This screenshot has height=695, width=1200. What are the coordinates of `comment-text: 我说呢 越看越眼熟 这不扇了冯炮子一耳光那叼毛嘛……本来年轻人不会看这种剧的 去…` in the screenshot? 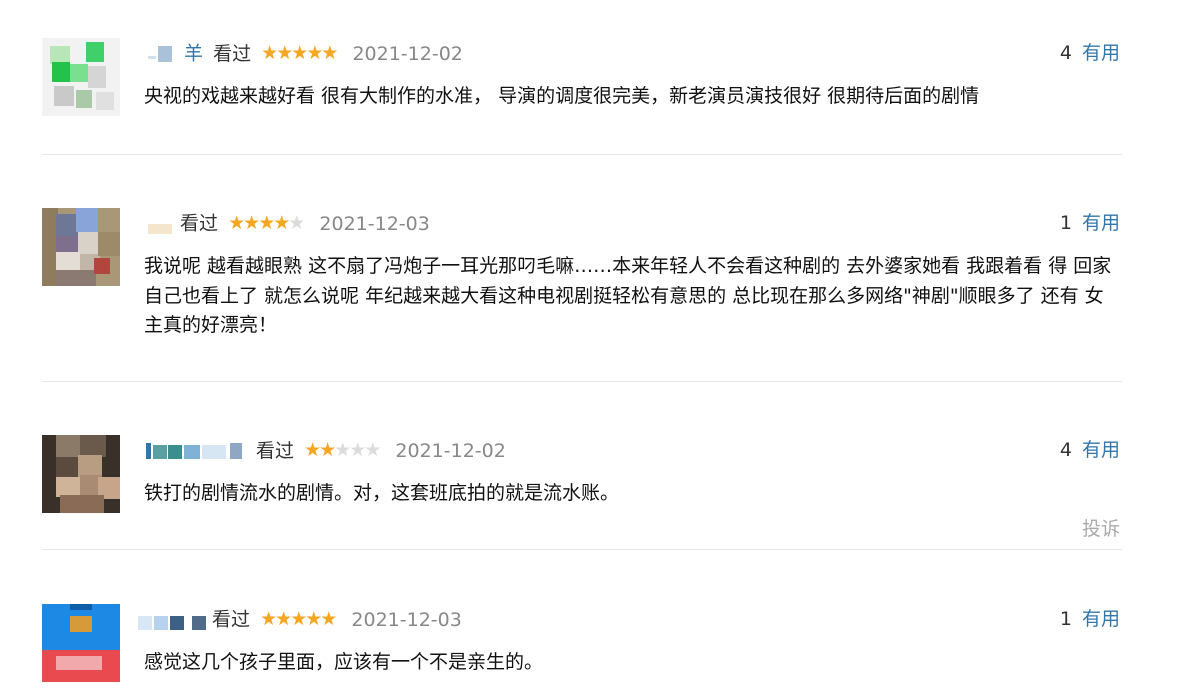 It's located at (628, 295).